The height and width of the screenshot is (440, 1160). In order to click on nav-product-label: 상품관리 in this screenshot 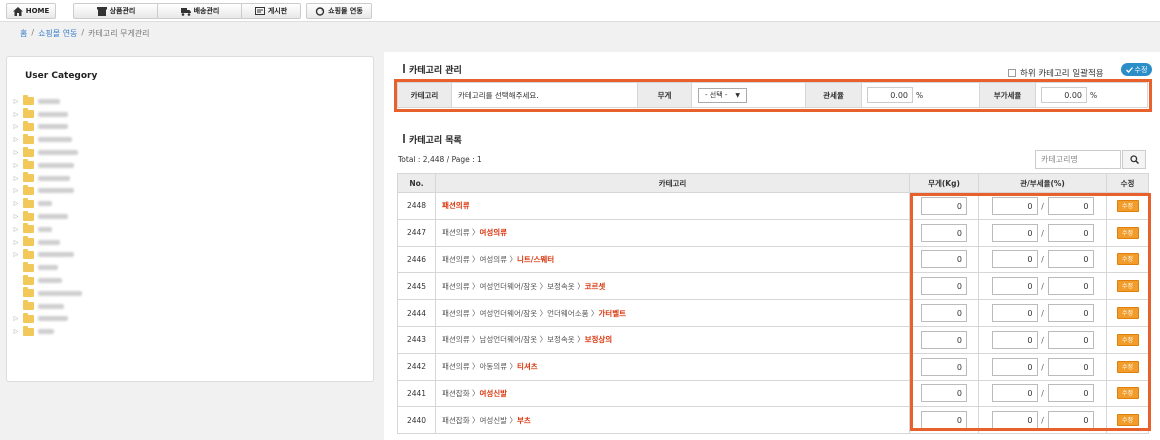, I will do `click(122, 11)`.